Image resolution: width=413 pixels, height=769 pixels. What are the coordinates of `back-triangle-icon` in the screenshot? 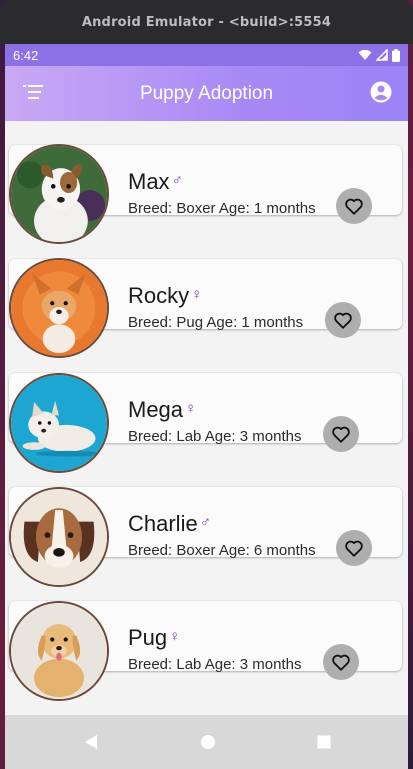 It's located at (91, 742).